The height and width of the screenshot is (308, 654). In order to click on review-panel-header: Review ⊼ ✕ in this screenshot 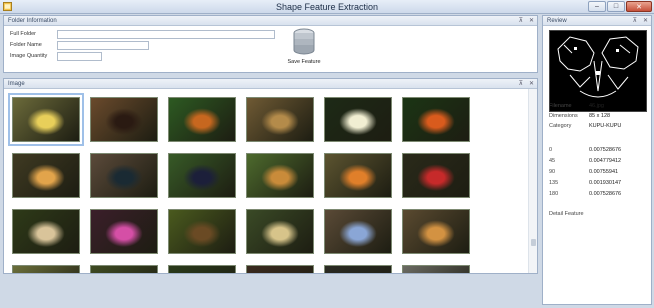, I will do `click(597, 21)`.